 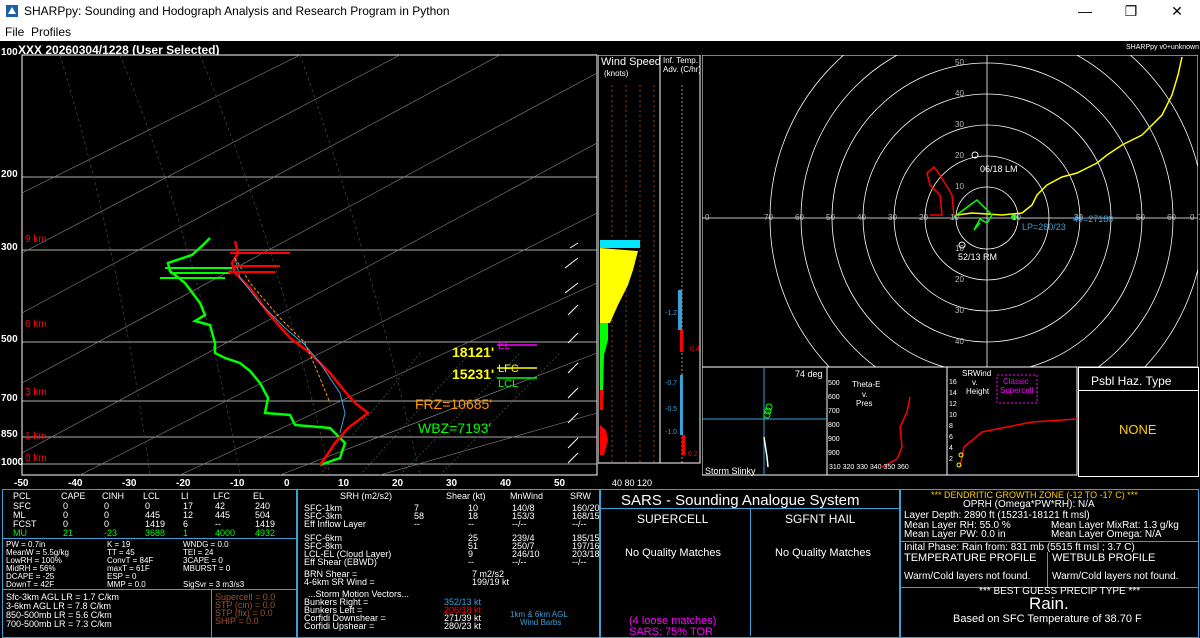 I want to click on srwind-height-label: 12, so click(x=953, y=404).